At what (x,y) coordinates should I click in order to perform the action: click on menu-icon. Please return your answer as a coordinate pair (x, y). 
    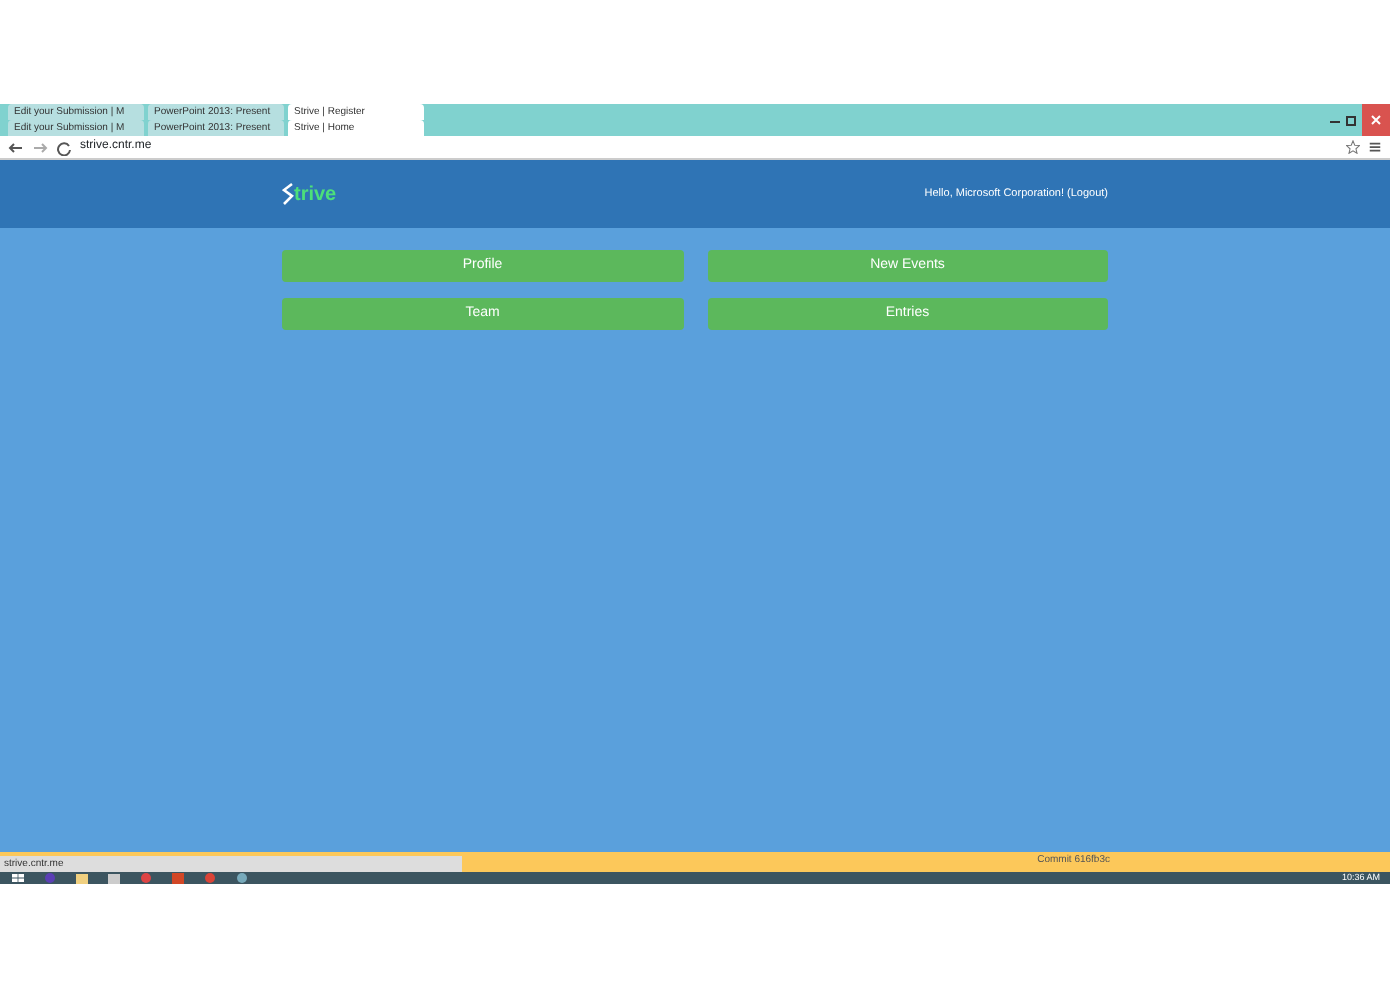
    Looking at the image, I should click on (1375, 147).